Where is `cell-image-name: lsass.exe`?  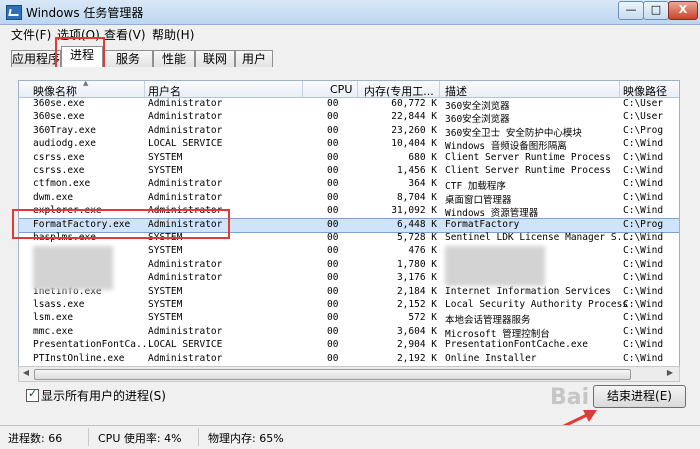 cell-image-name: lsass.exe is located at coordinates (59, 304).